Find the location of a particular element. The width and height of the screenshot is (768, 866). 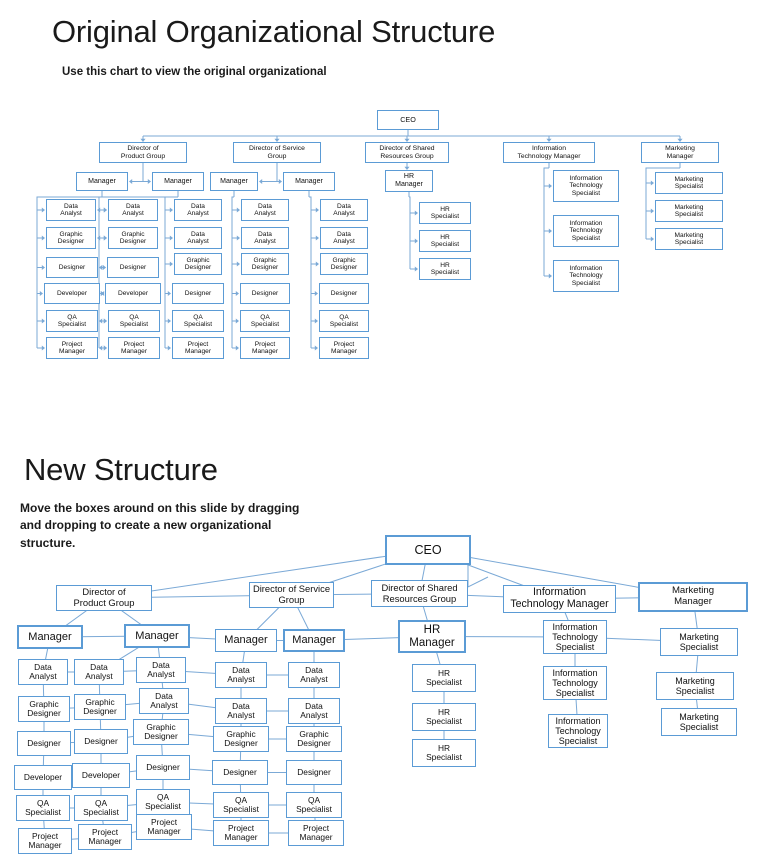

org-node-director-of-service-group: Director of Service Group is located at coordinates (291, 595).